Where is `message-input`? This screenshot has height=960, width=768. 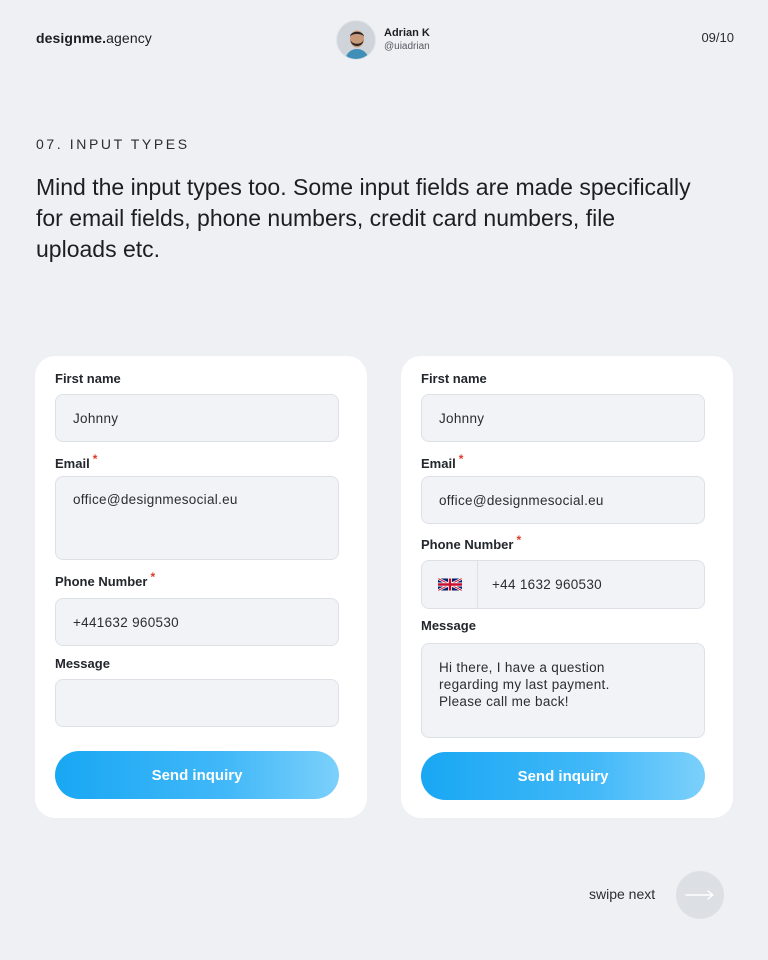 message-input is located at coordinates (197, 703).